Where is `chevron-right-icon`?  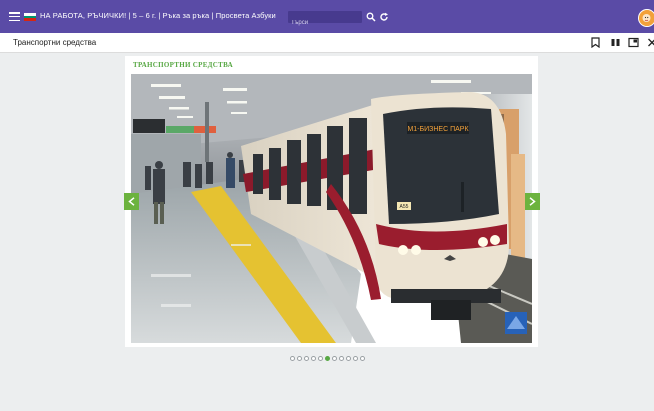
chevron-right-icon is located at coordinates (532, 201).